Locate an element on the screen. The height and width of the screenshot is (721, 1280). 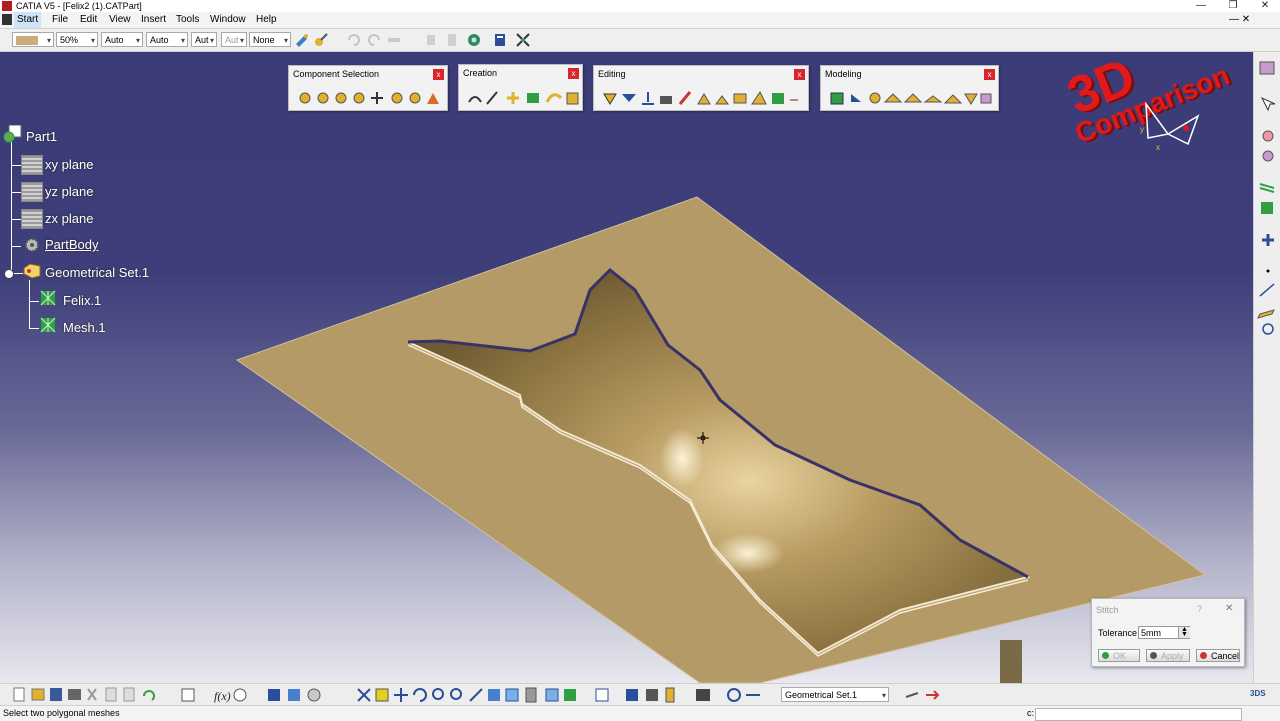
bottom-toolbar: f(x) Geometrical Set.1 ▾ 3DS is located at coordinates (640, 694).